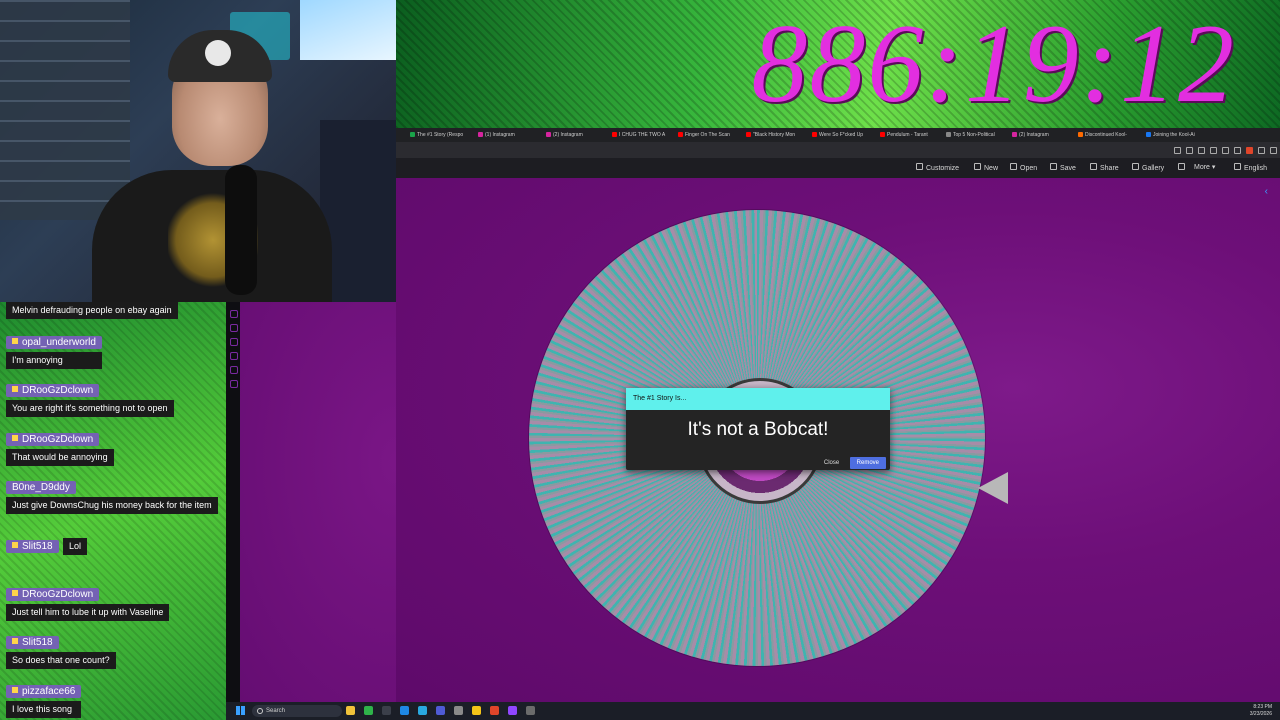 The image size is (1280, 720). What do you see at coordinates (54, 342) in the screenshot?
I see `chat-username: opal_underworld` at bounding box center [54, 342].